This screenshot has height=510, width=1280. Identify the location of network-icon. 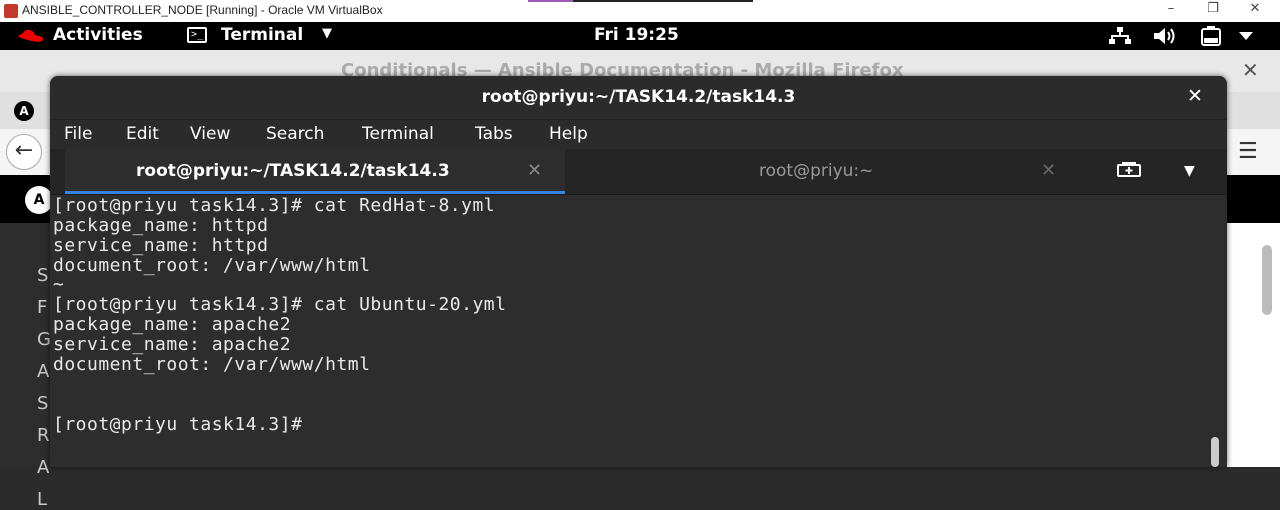
(1120, 36).